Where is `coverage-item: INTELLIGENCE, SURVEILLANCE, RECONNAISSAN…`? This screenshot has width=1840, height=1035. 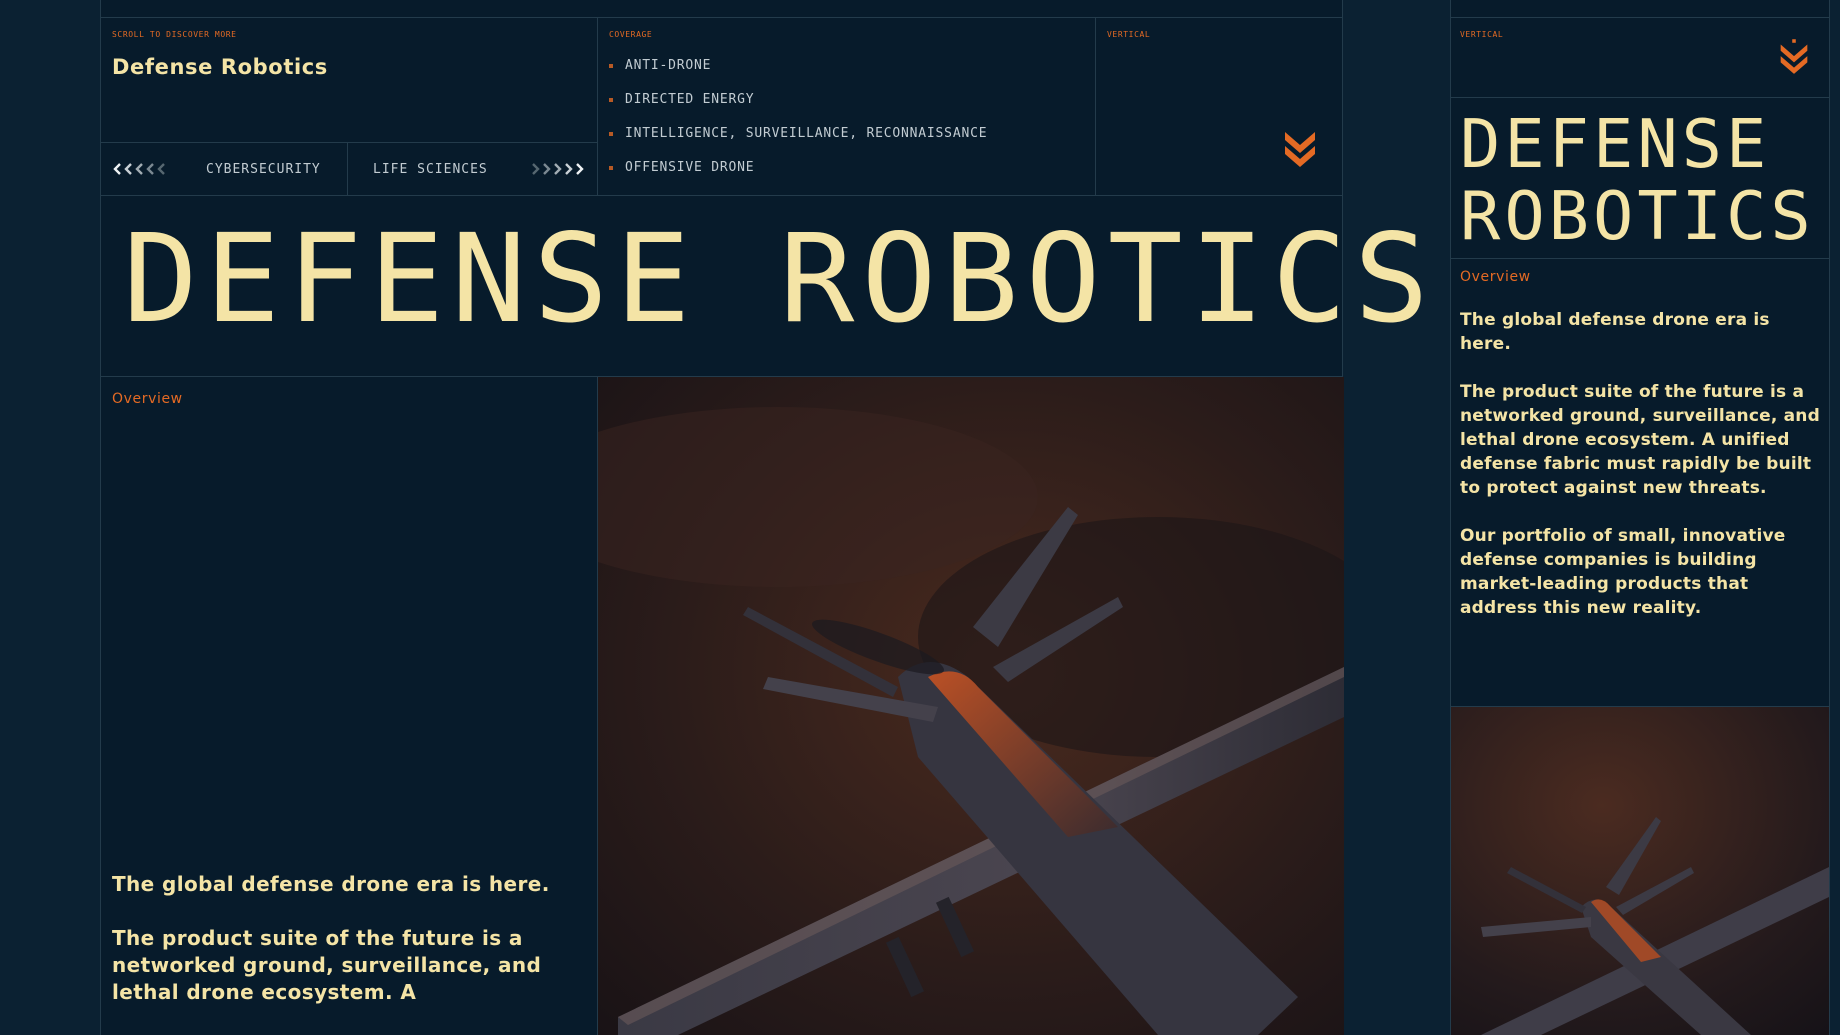 coverage-item: INTELLIGENCE, SURVEILLANCE, RECONNAISSAN… is located at coordinates (798, 143).